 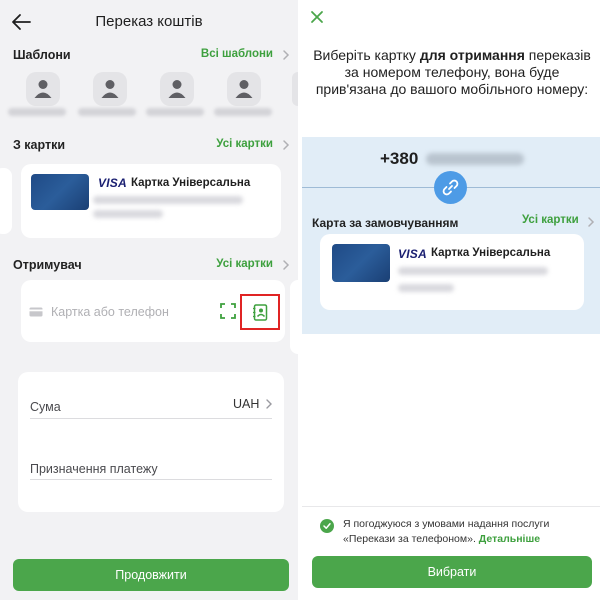 What do you see at coordinates (244, 144) in the screenshot?
I see `all-cards-link: Усі картки` at bounding box center [244, 144].